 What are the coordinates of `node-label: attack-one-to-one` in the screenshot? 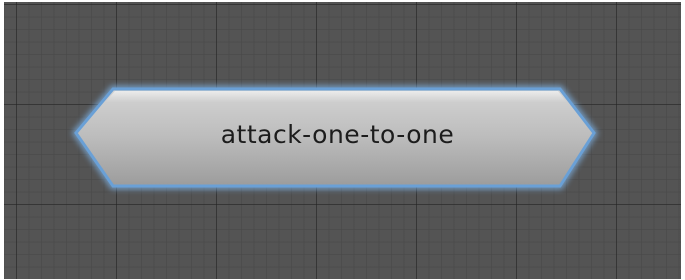 It's located at (337, 134).